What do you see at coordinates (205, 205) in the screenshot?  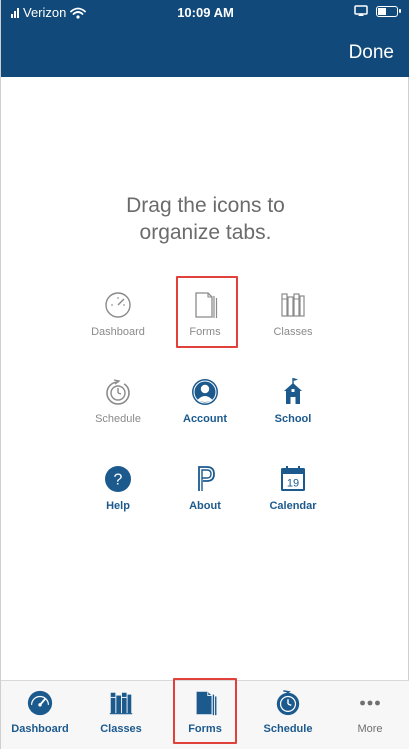 I see `instruction-line-1: Drag the icons to` at bounding box center [205, 205].